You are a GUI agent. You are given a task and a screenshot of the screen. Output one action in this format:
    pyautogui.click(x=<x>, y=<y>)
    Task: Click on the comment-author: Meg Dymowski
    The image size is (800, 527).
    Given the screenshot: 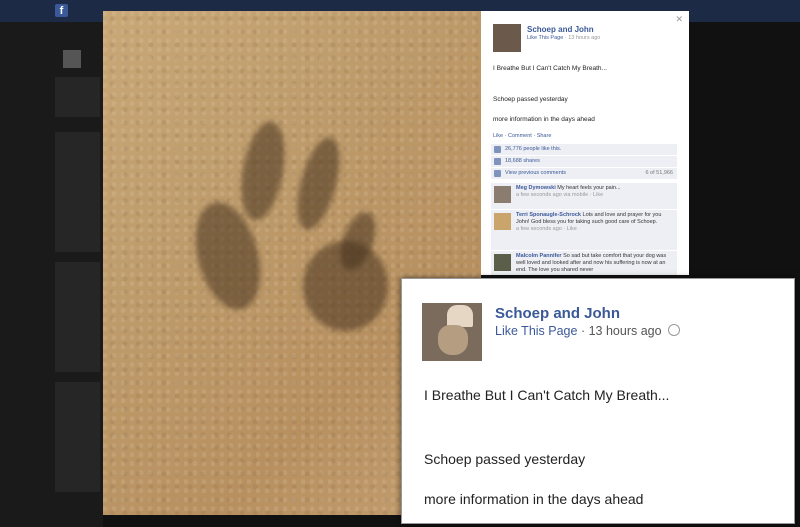 What is the action you would take?
    pyautogui.click(x=536, y=188)
    